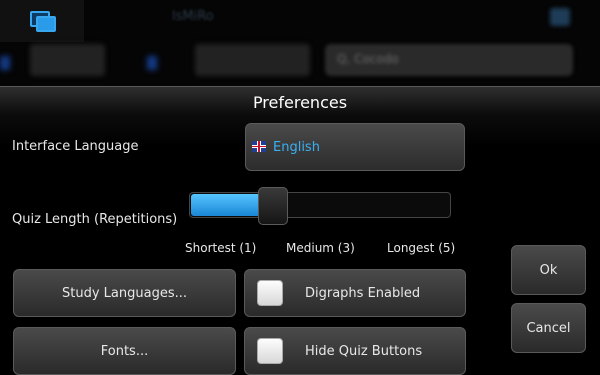  Describe the element at coordinates (449, 60) in the screenshot. I see `background-search-field: Q, Cocodo` at that location.